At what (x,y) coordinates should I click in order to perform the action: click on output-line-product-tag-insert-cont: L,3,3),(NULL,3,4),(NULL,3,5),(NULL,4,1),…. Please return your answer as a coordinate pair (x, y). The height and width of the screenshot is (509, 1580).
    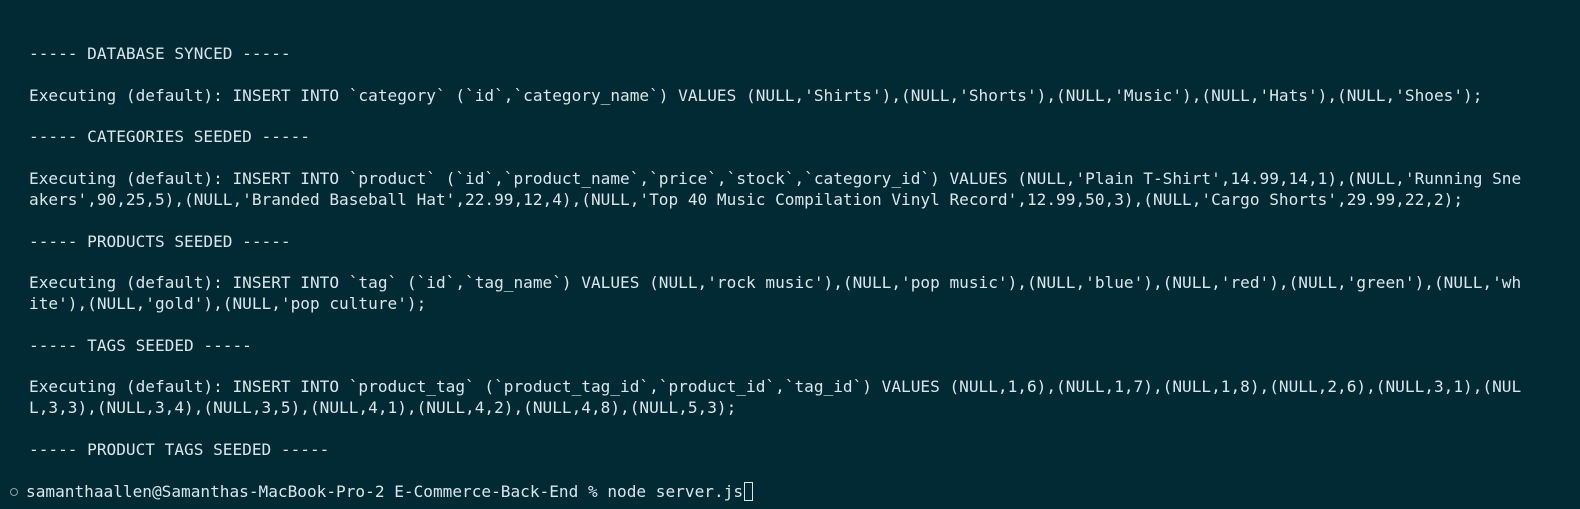
    Looking at the image, I should click on (383, 407).